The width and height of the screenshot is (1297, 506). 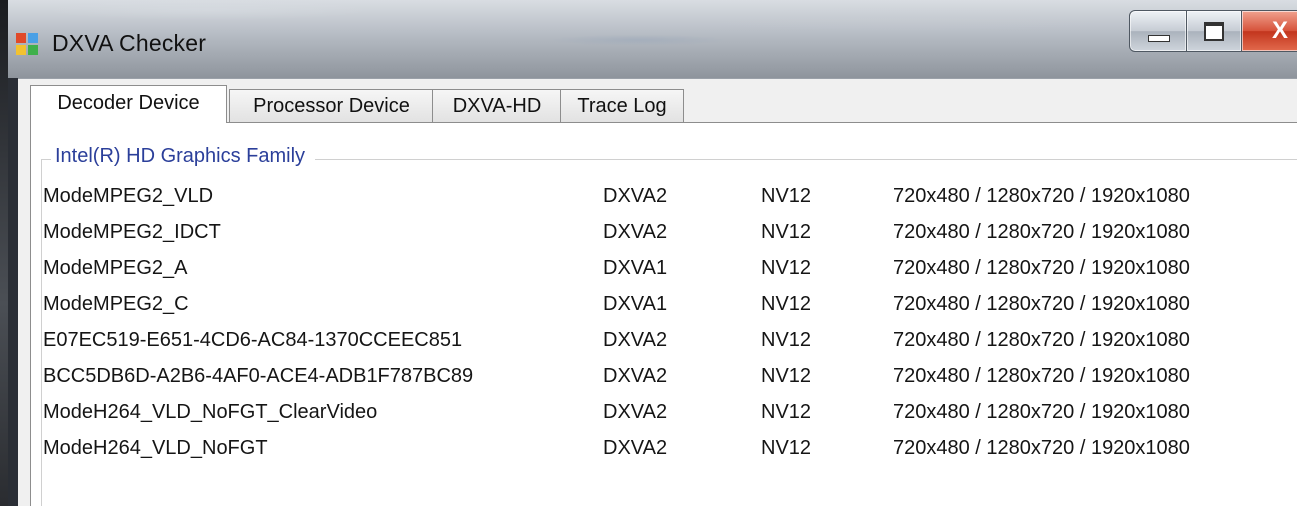 What do you see at coordinates (331, 105) in the screenshot?
I see `tab-processor-device: Processor Device` at bounding box center [331, 105].